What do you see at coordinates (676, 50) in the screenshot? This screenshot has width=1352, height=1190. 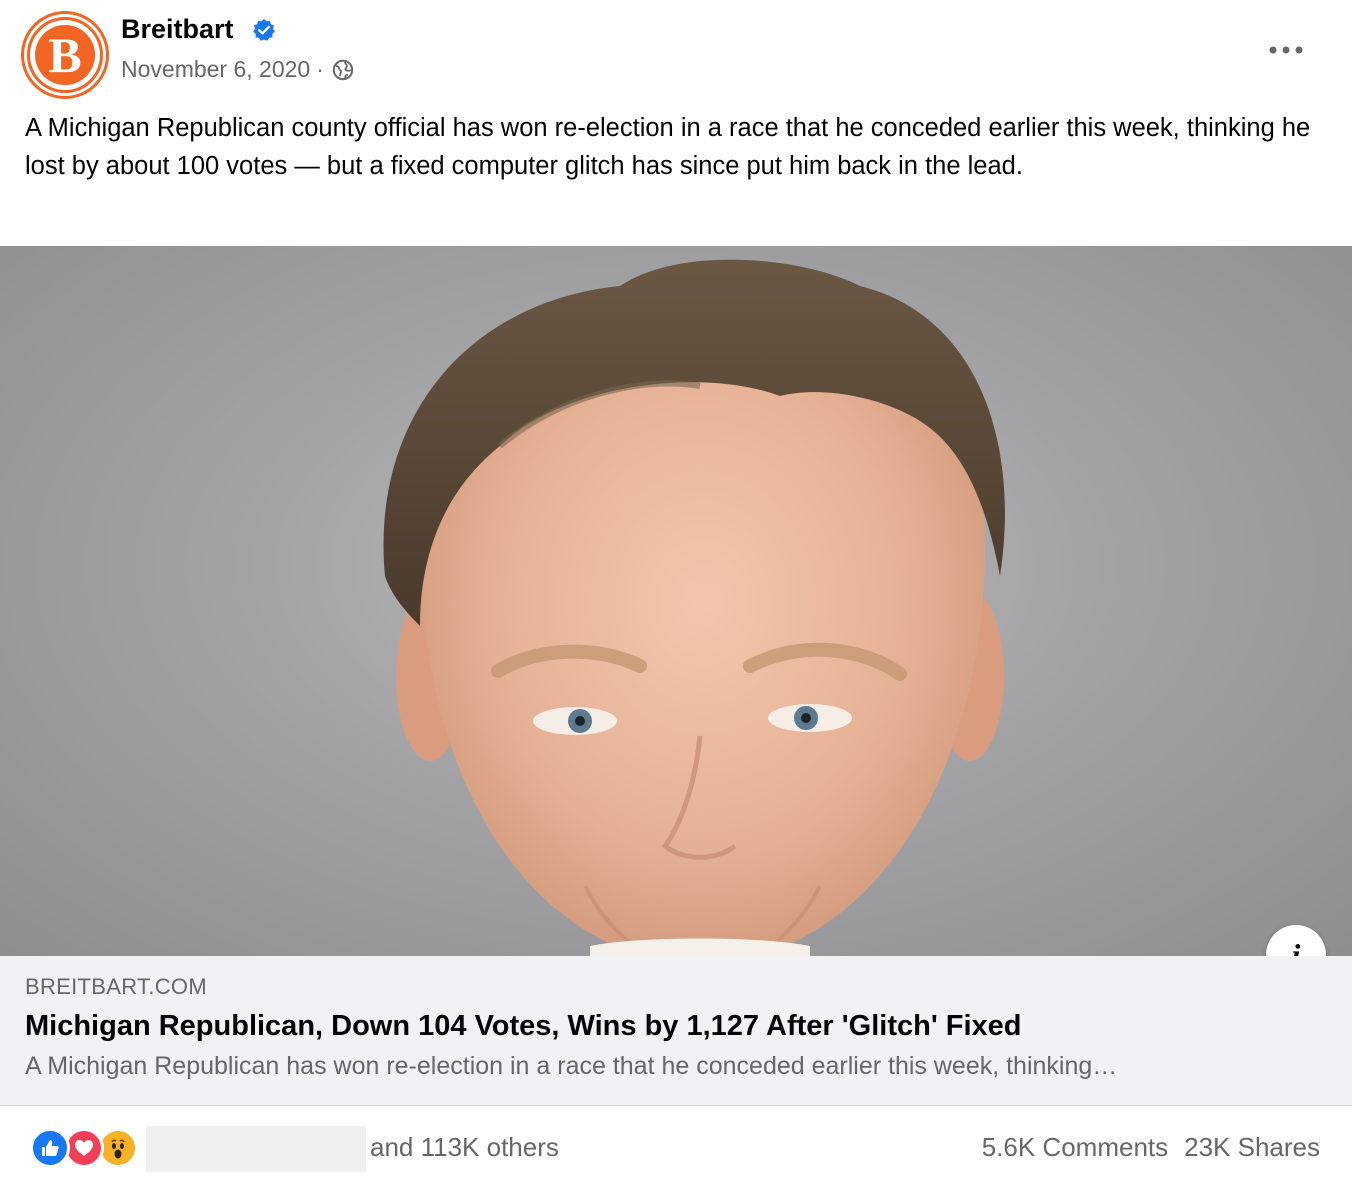 I see `post-header: B Breitbart November 6, 2020 ·` at bounding box center [676, 50].